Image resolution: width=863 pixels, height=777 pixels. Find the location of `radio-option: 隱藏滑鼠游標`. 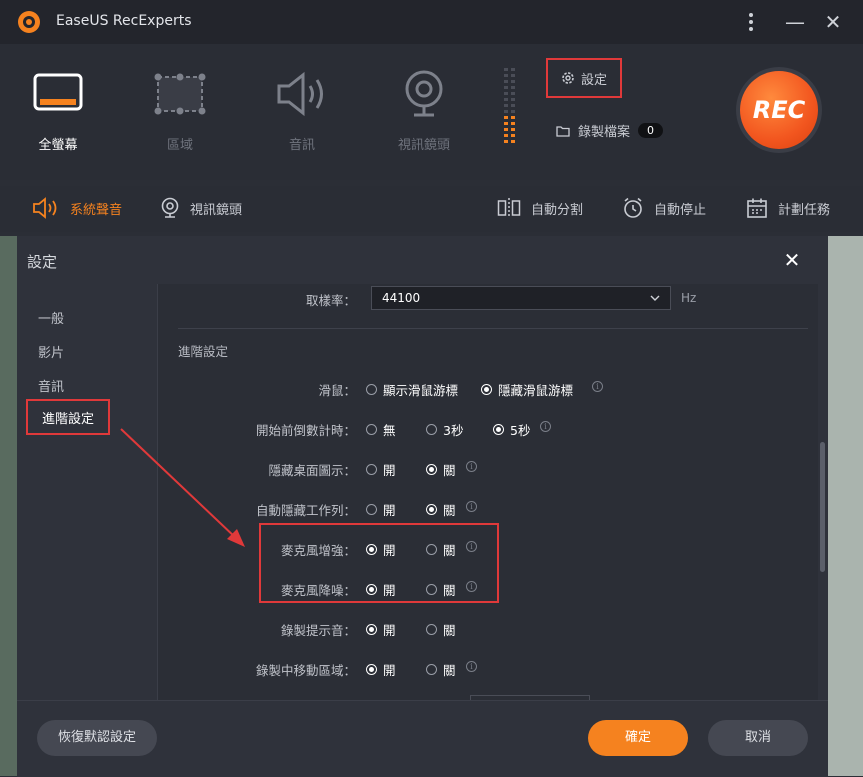

radio-option: 隱藏滑鼠游標 is located at coordinates (527, 389).